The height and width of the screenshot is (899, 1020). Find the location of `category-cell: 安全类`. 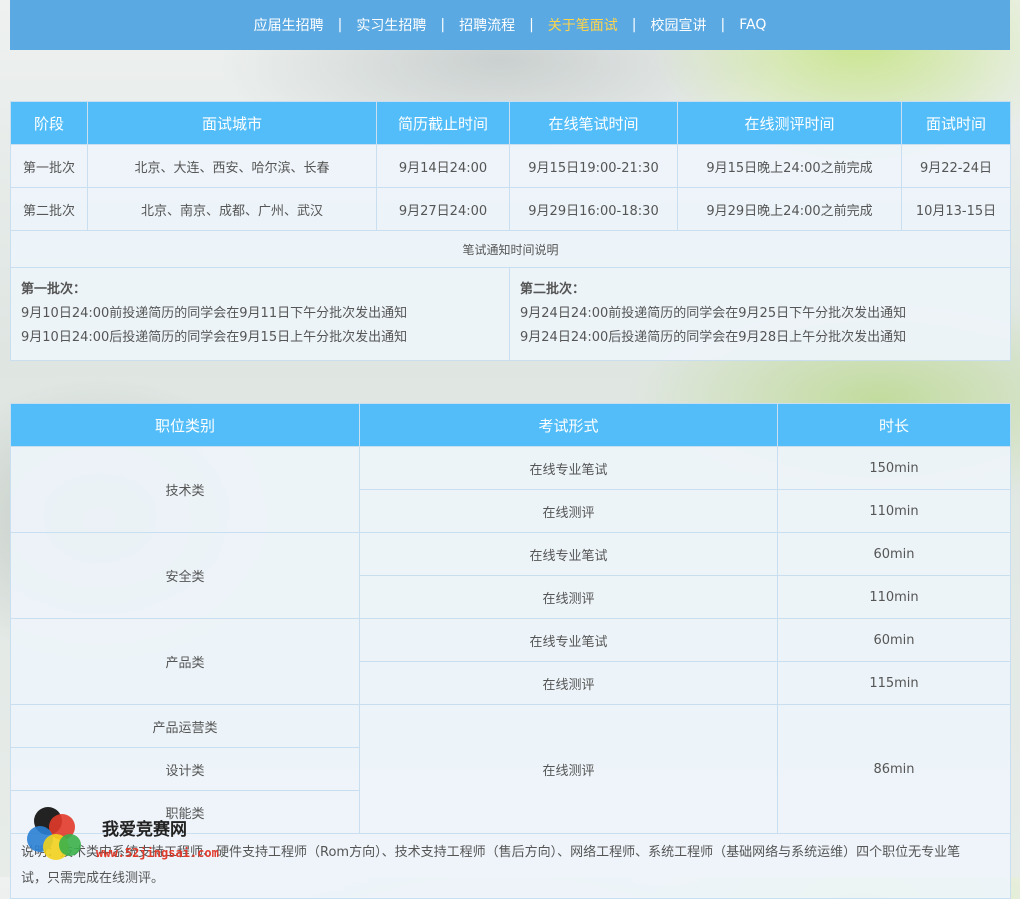

category-cell: 安全类 is located at coordinates (185, 575).